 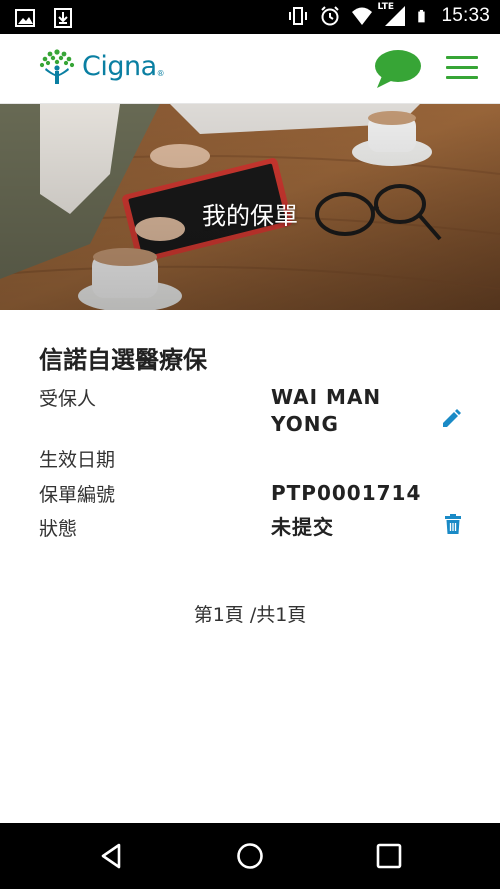 I want to click on effective-date-label: 生效日期, so click(x=77, y=460).